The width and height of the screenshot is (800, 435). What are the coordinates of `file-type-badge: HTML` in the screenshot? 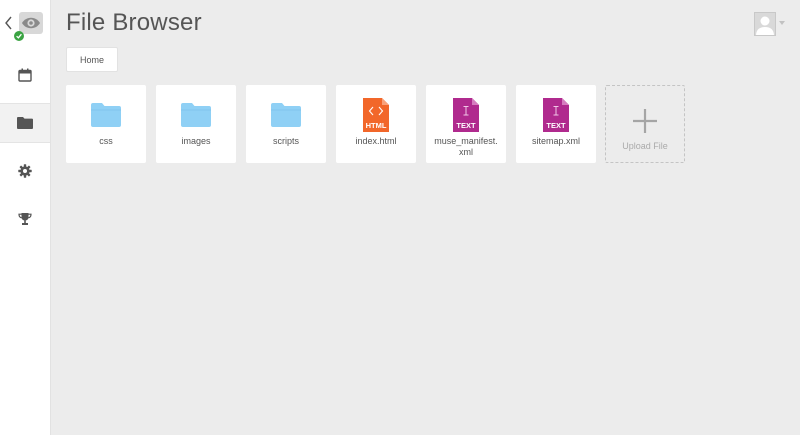 It's located at (376, 125).